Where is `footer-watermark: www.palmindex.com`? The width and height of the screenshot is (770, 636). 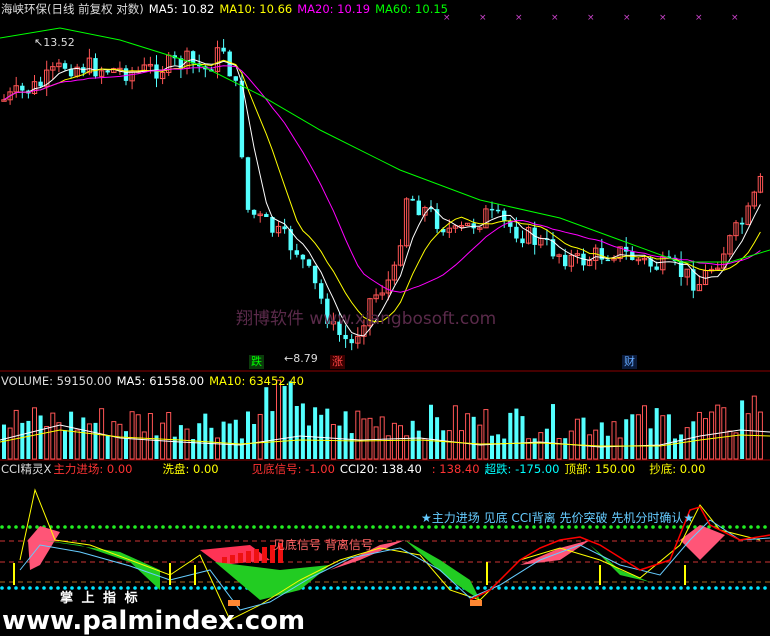
footer-watermark: www.palmindex.com is located at coordinates (154, 621).